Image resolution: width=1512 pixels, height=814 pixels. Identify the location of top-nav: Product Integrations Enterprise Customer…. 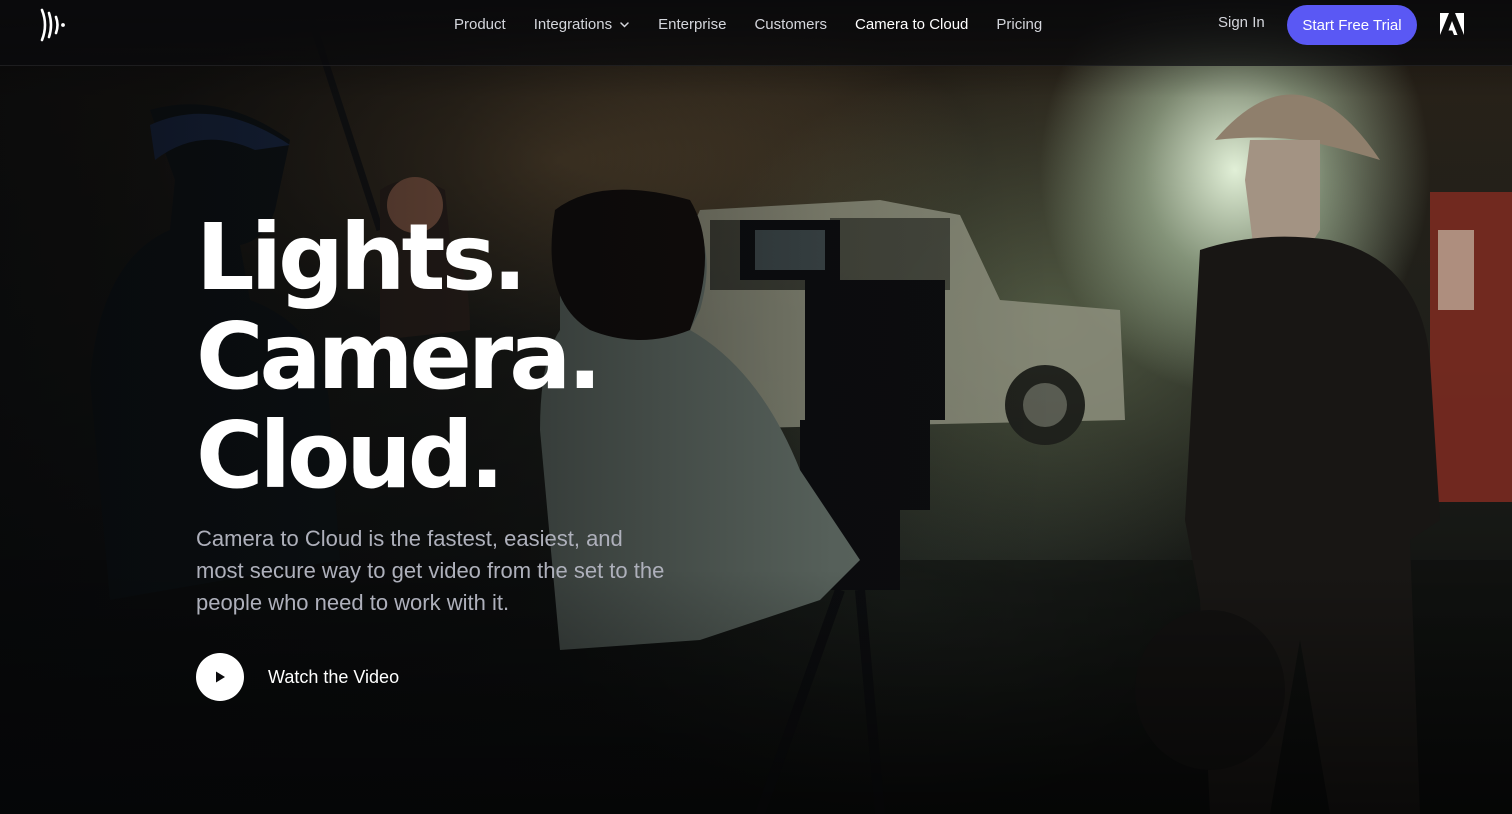
(756, 33).